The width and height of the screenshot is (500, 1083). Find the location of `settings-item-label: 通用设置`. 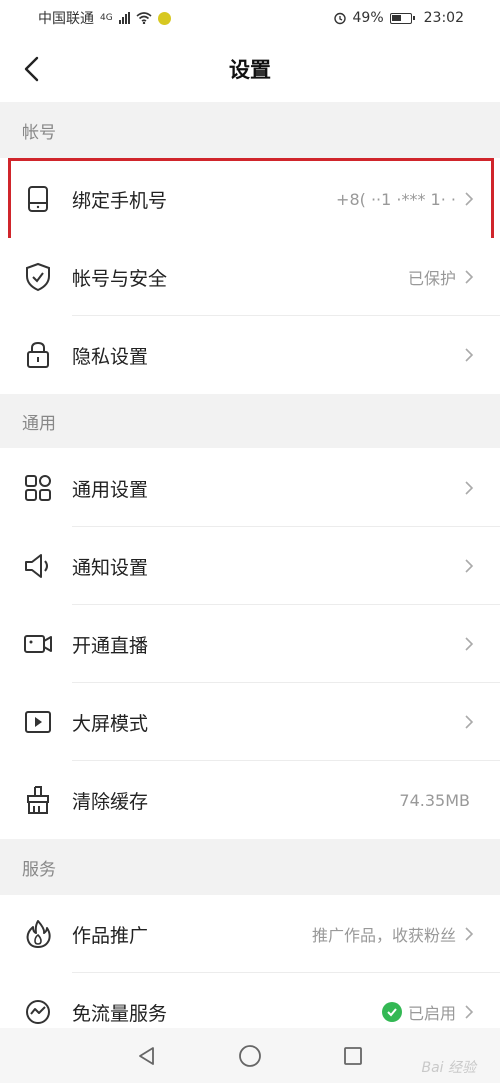

settings-item-label: 通用设置 is located at coordinates (110, 489).